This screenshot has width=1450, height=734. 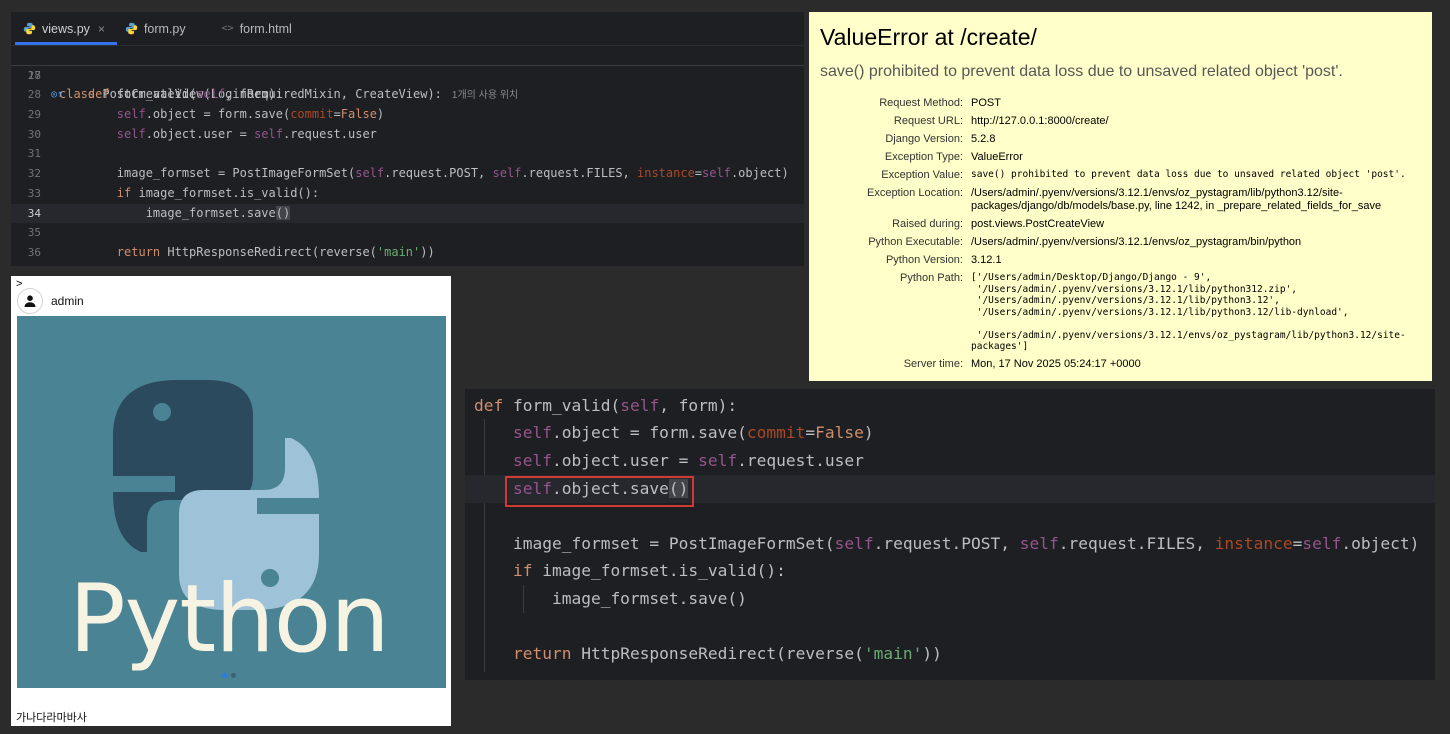 I want to click on html-file-icon: <>, so click(x=227, y=28).